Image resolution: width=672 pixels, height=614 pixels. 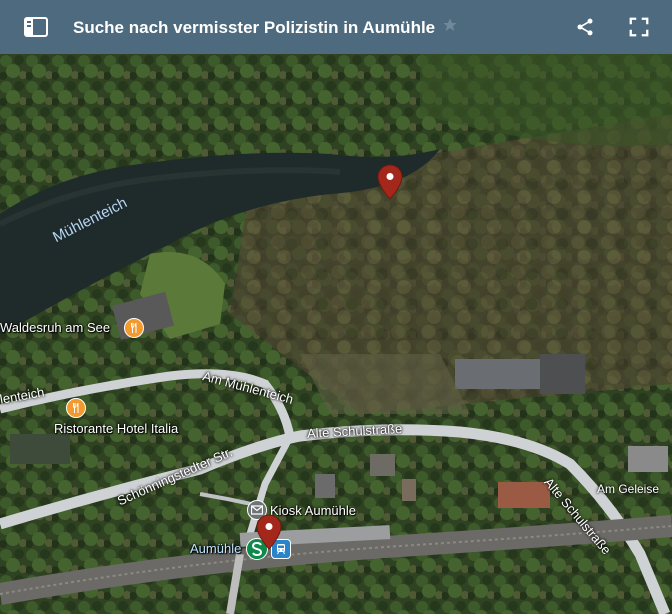 I want to click on place-label-kiosk: Kiosk Aumühle, so click(x=313, y=510).